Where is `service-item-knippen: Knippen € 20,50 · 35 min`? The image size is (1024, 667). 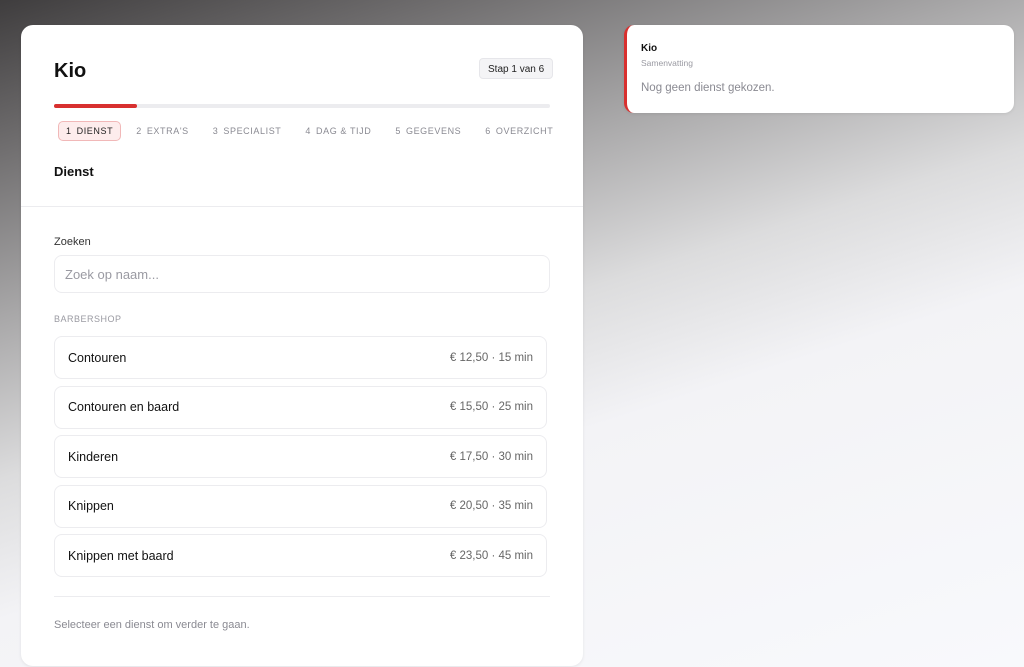
service-item-knippen: Knippen € 20,50 · 35 min is located at coordinates (300, 506).